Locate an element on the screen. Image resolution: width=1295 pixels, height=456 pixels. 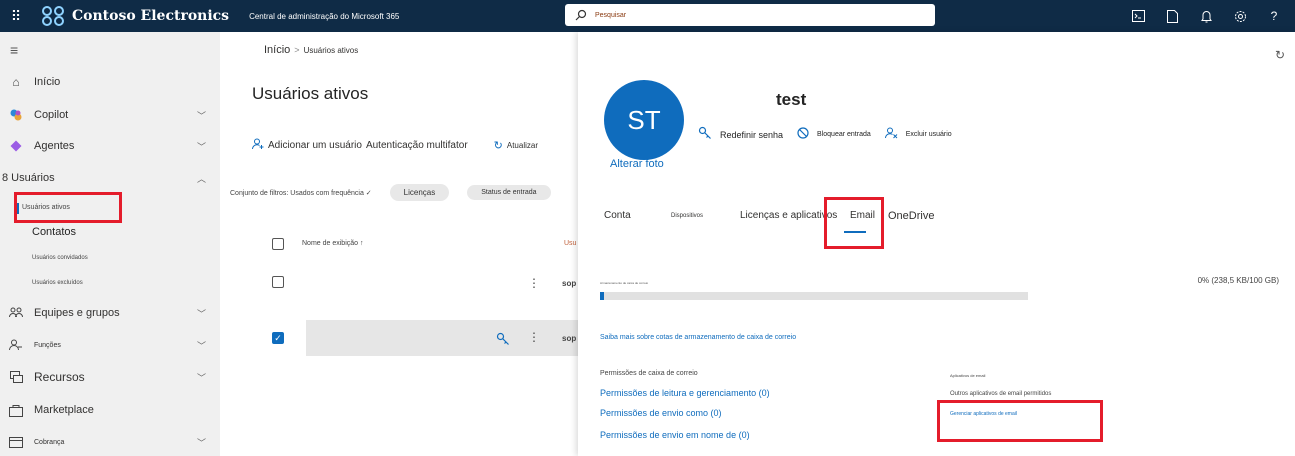
row-checkbox-checked: ✓ is located at coordinates (278, 338).